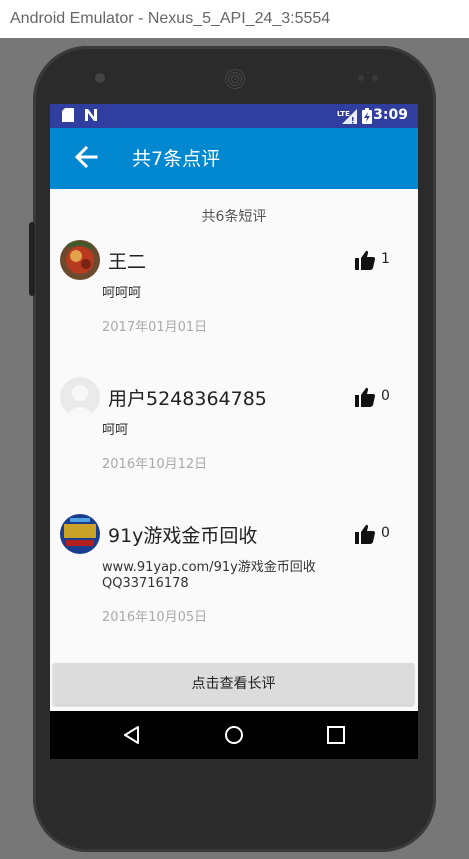  What do you see at coordinates (336, 735) in the screenshot?
I see `recents-square-icon` at bounding box center [336, 735].